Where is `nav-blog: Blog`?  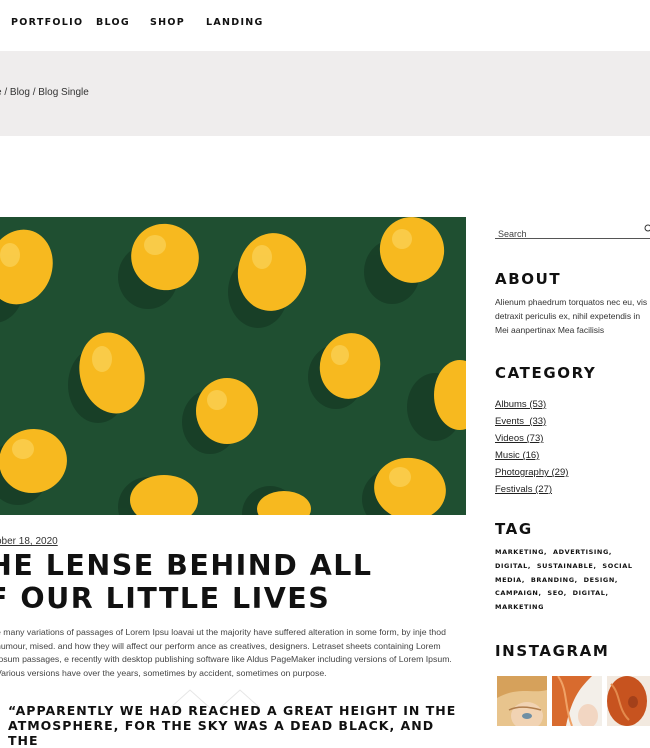
nav-blog: Blog is located at coordinates (113, 22).